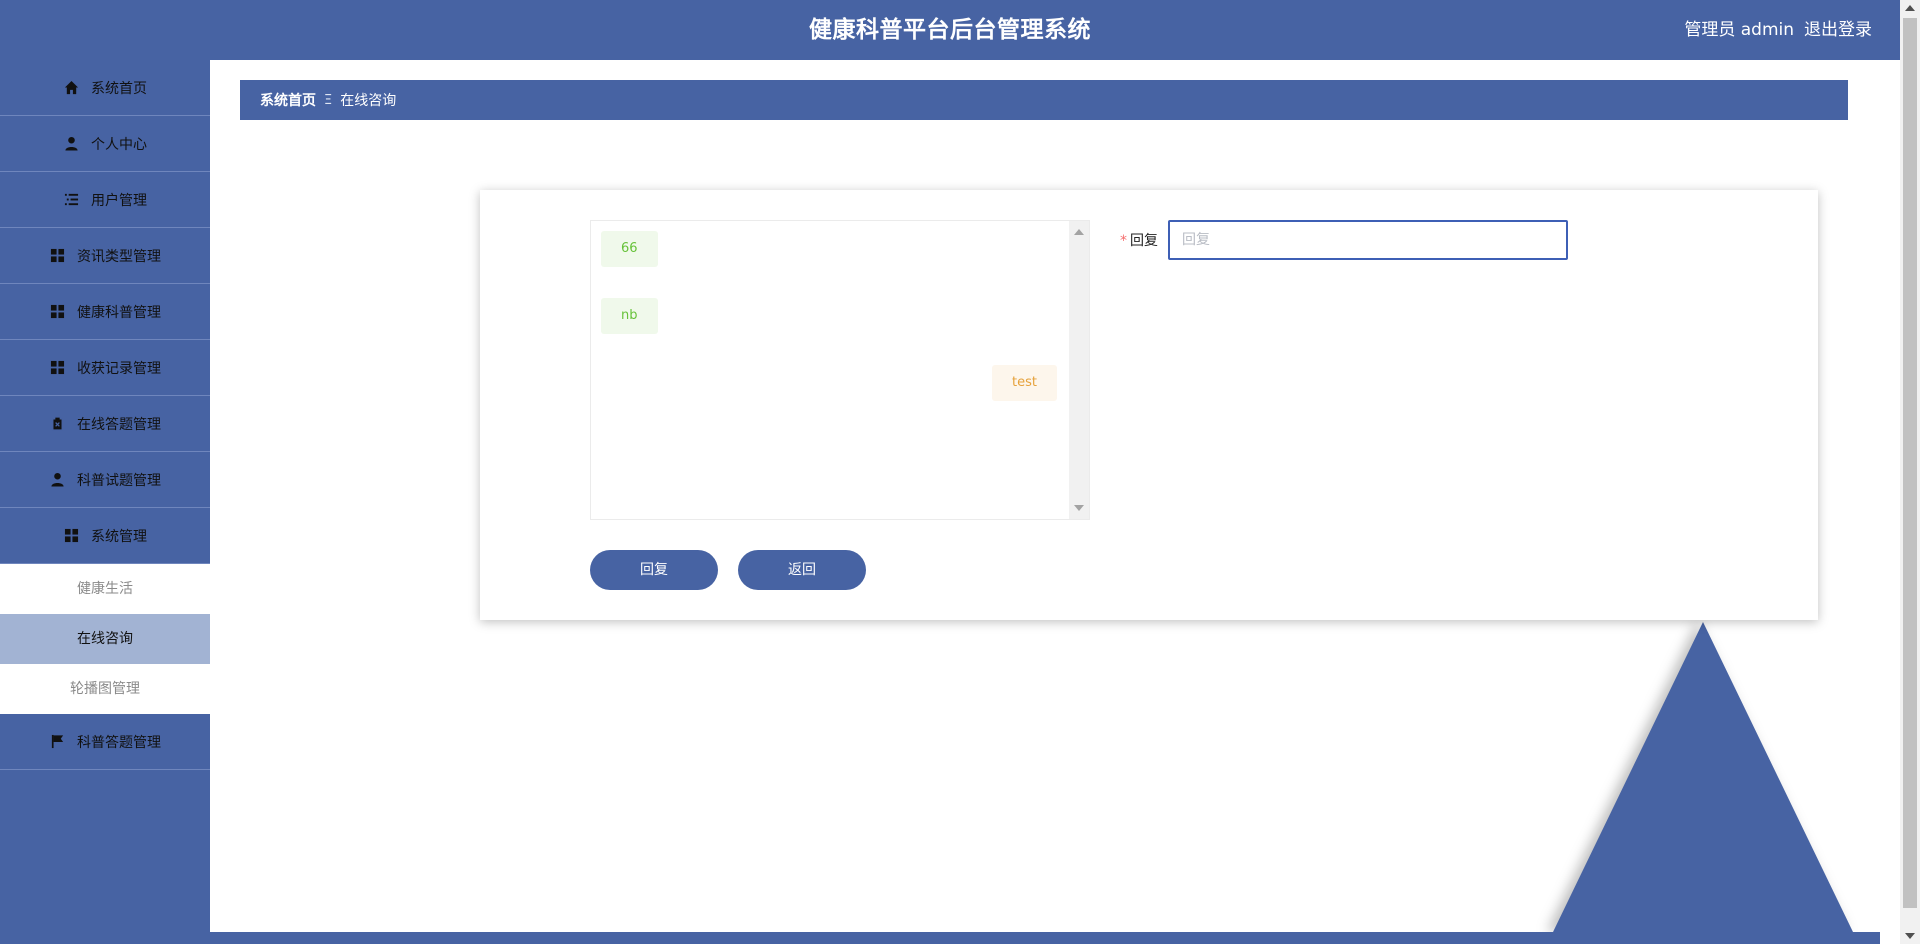  What do you see at coordinates (119, 368) in the screenshot?
I see `sidebar-item-label: 收获记录管理` at bounding box center [119, 368].